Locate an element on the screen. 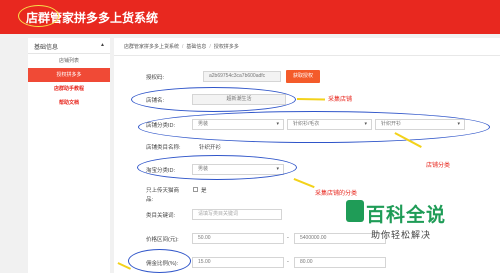  watermark: 百科全说 助你轻松解决 is located at coordinates (418, 235).